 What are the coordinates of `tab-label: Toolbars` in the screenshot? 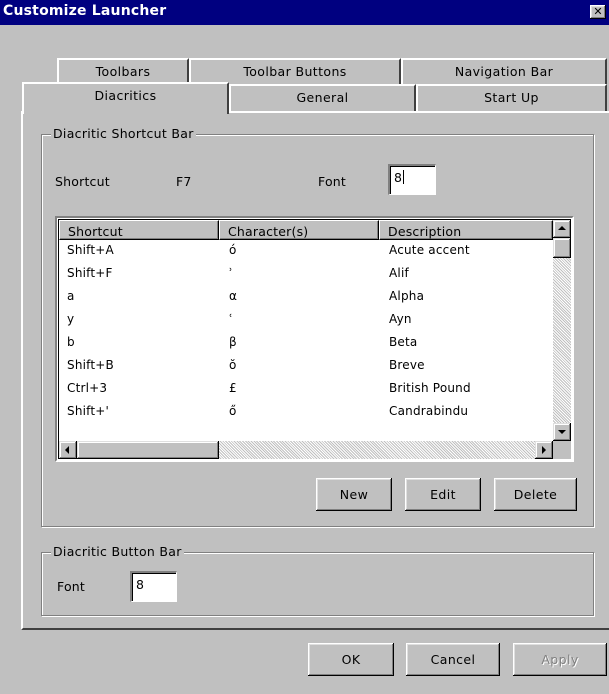 It's located at (123, 71).